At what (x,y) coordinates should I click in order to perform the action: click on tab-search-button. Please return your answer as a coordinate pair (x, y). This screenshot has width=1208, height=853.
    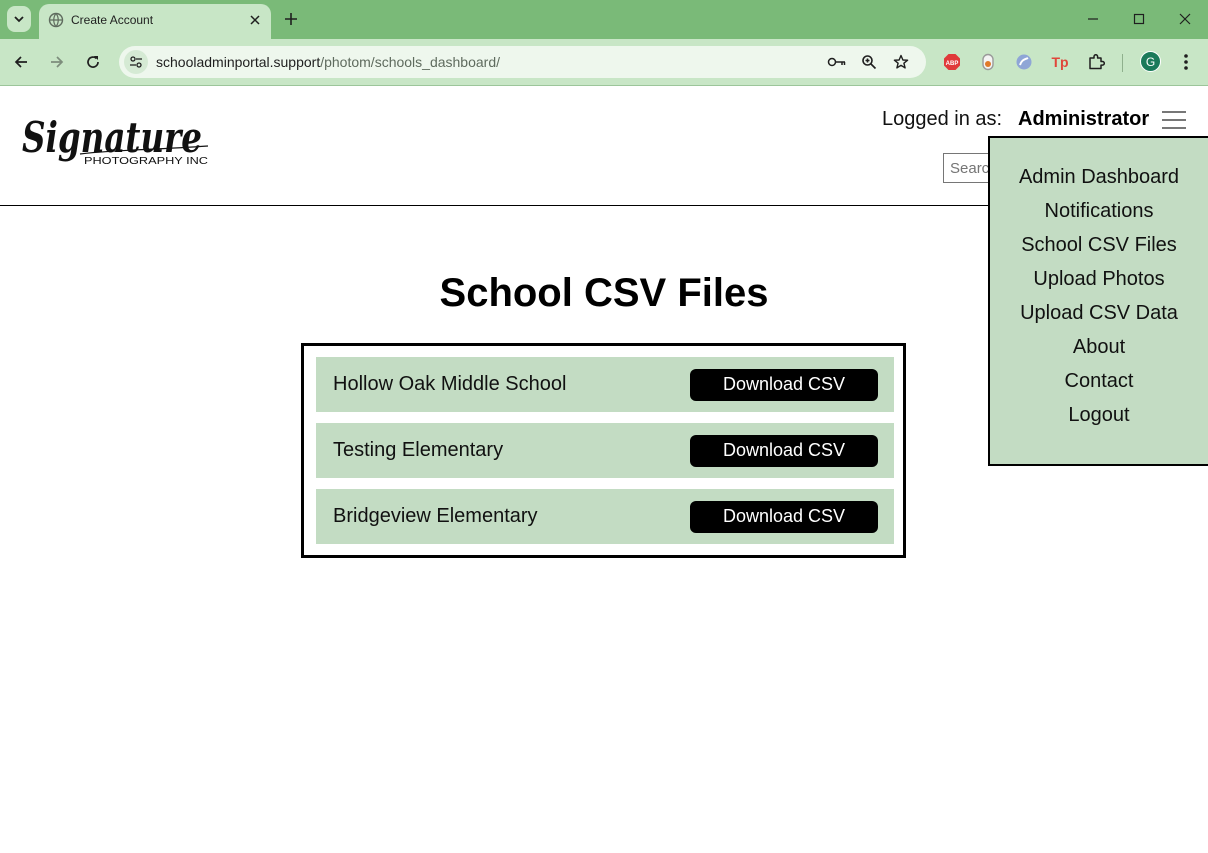
    Looking at the image, I should click on (19, 19).